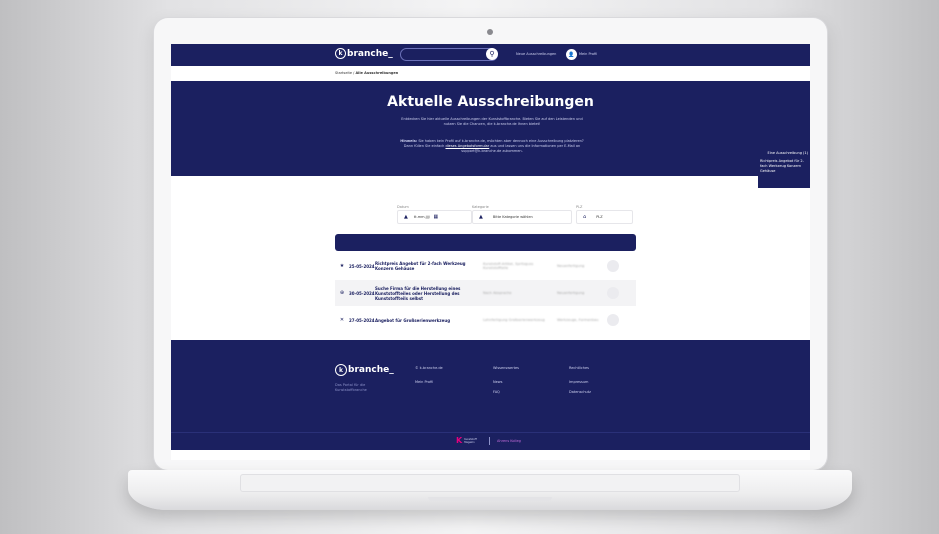 This screenshot has width=939, height=534. I want to click on row-type: Werkzeuge, Formenbau, so click(578, 319).